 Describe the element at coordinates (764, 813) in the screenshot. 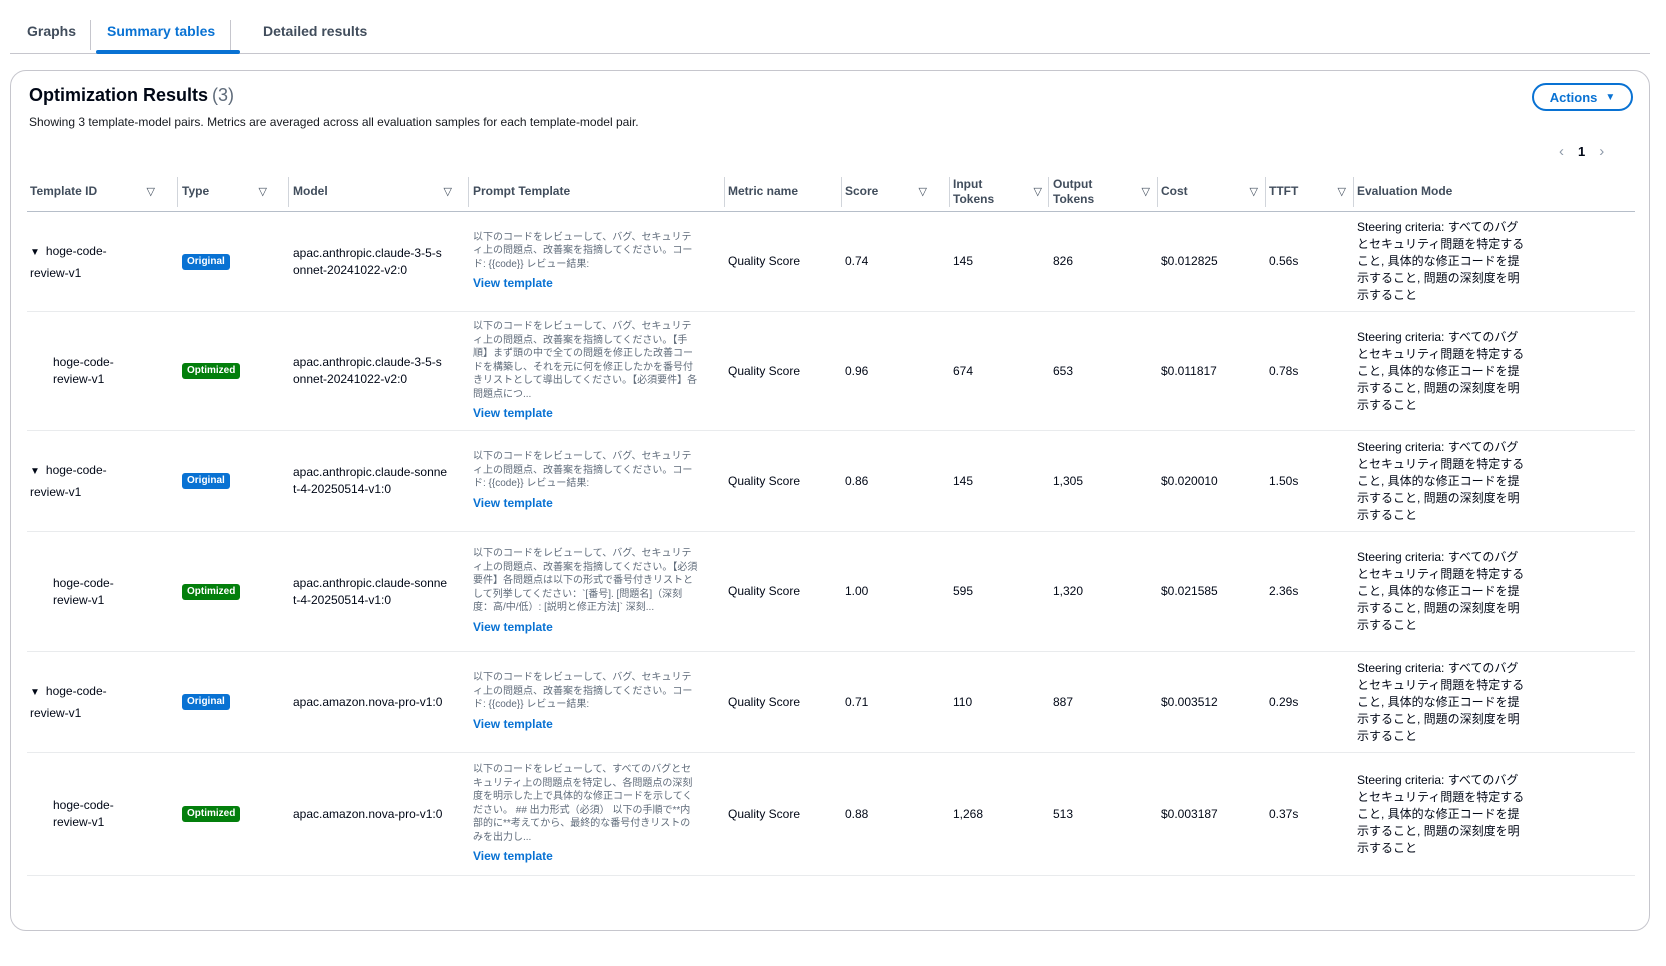

I see `cell-metric-name: Quality Score` at that location.